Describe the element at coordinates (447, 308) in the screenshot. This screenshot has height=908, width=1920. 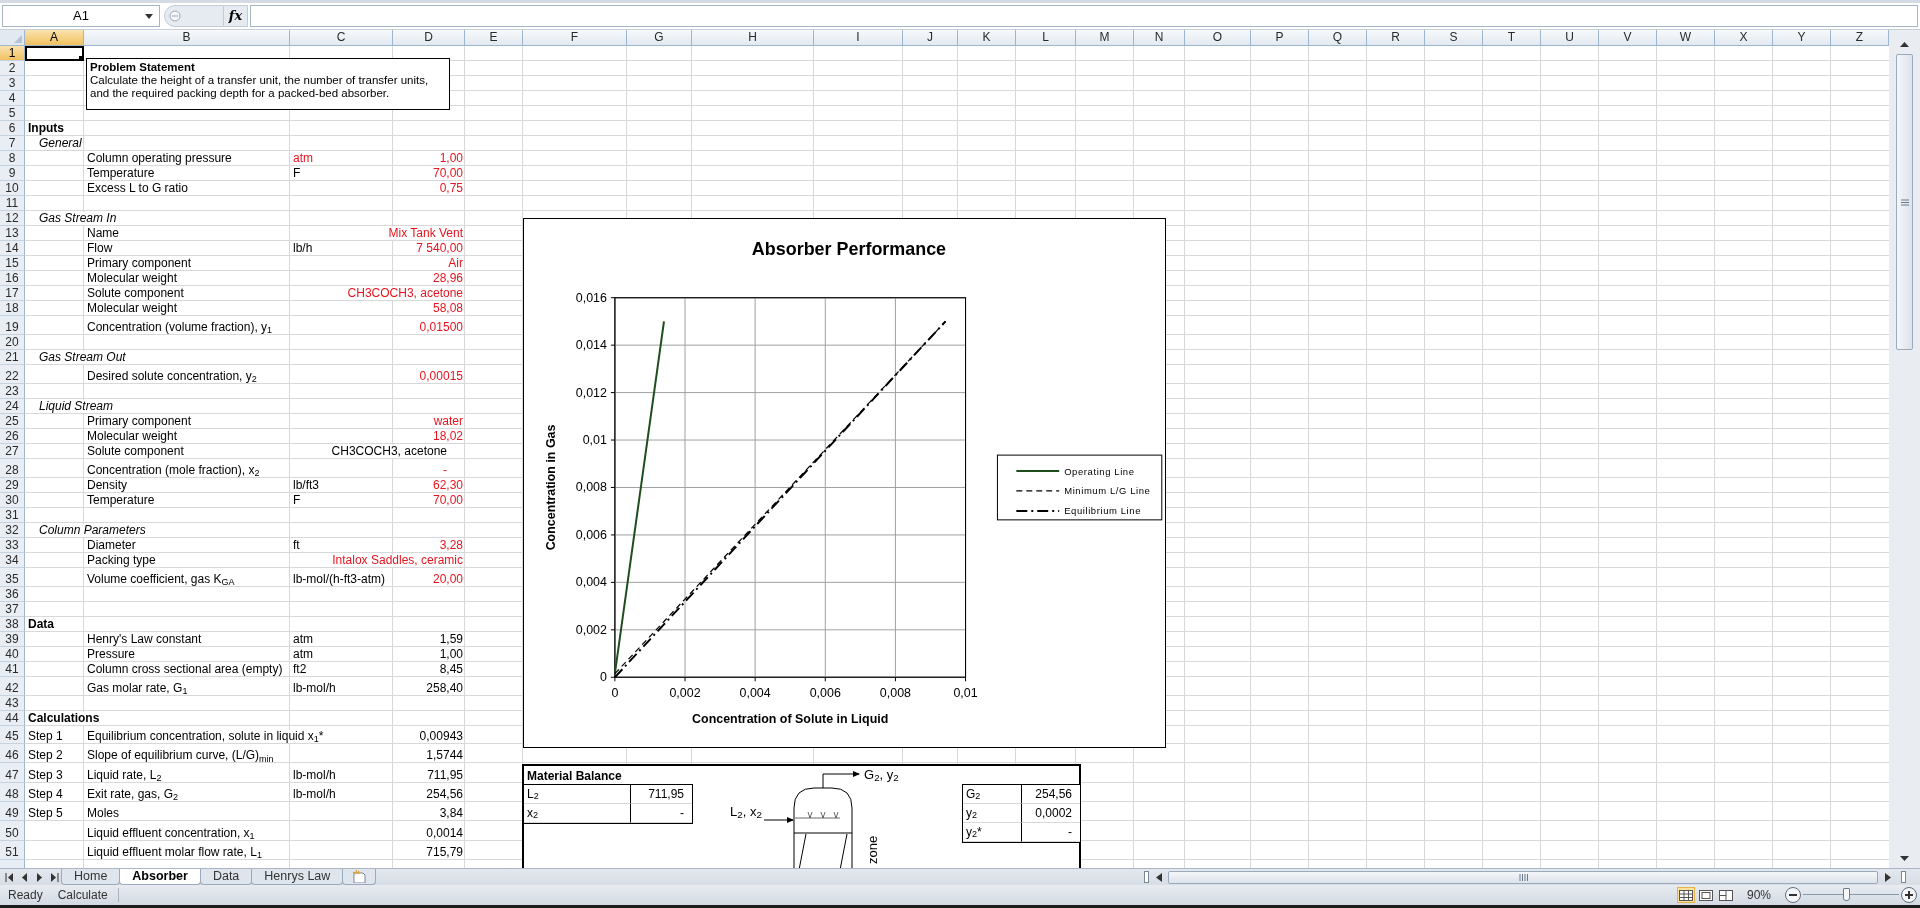
I see `cell-text: 58,08` at that location.